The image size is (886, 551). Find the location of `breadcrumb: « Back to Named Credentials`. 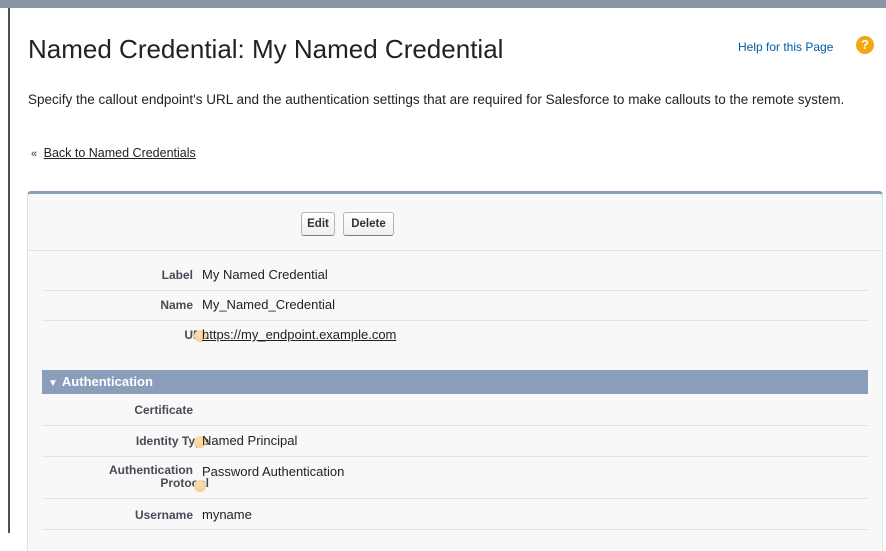

breadcrumb: « Back to Named Credentials is located at coordinates (113, 153).